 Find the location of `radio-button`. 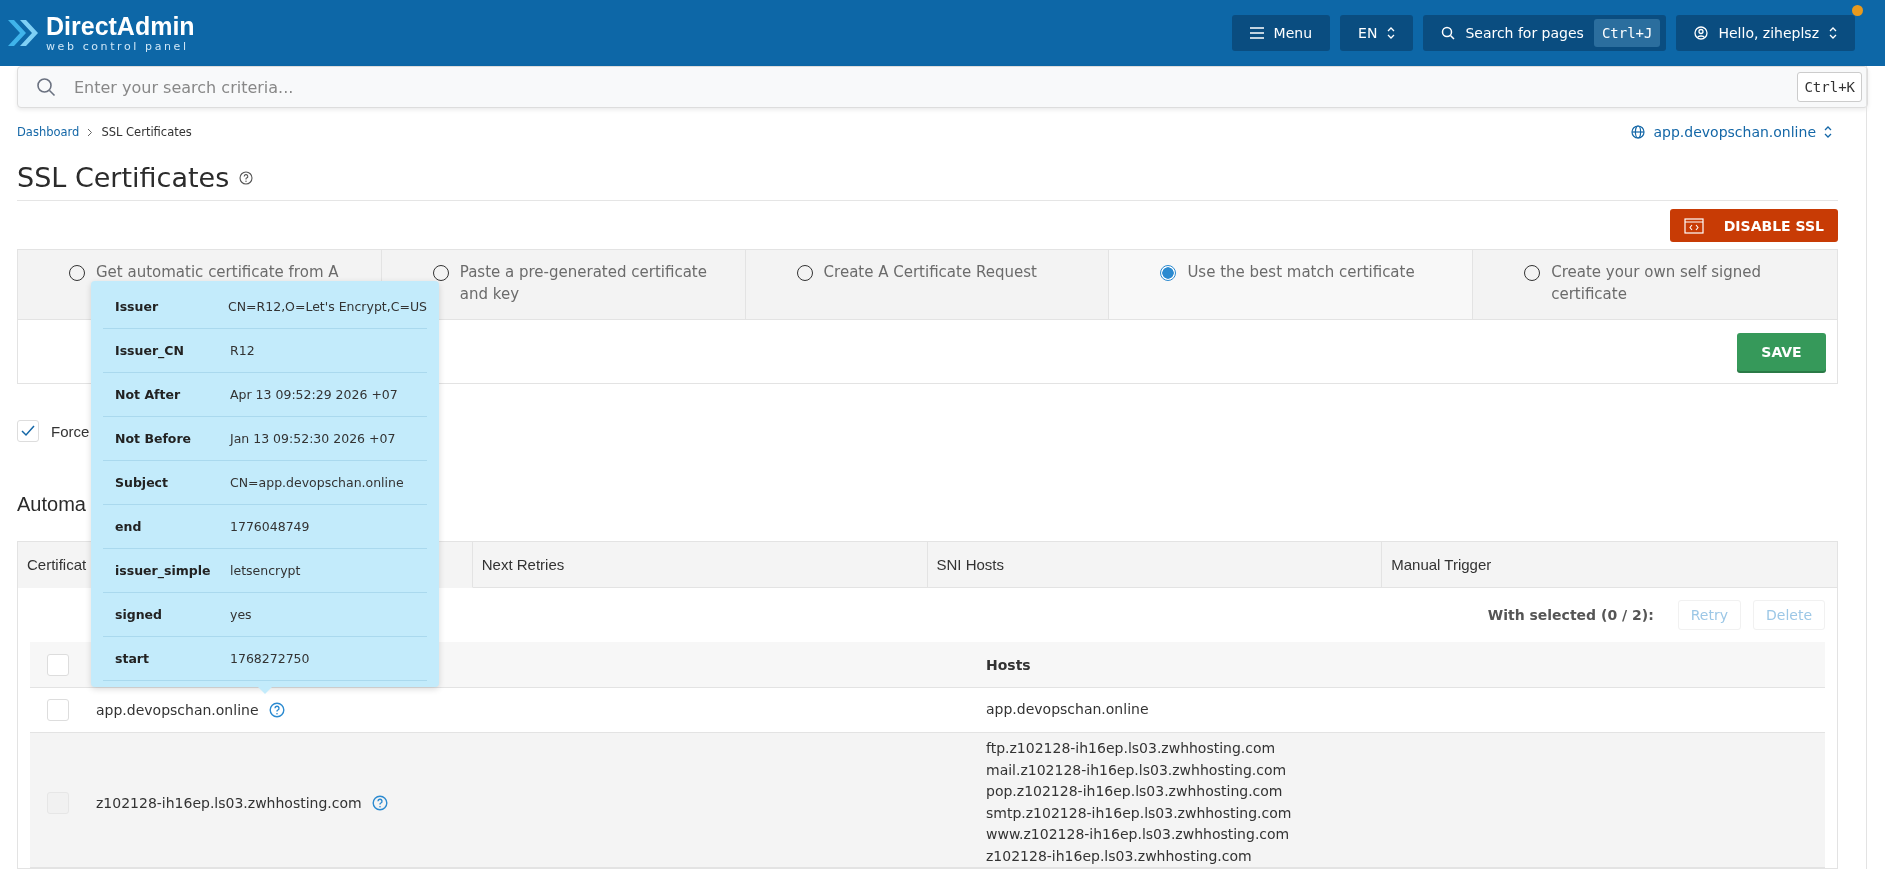

radio-button is located at coordinates (1168, 273).